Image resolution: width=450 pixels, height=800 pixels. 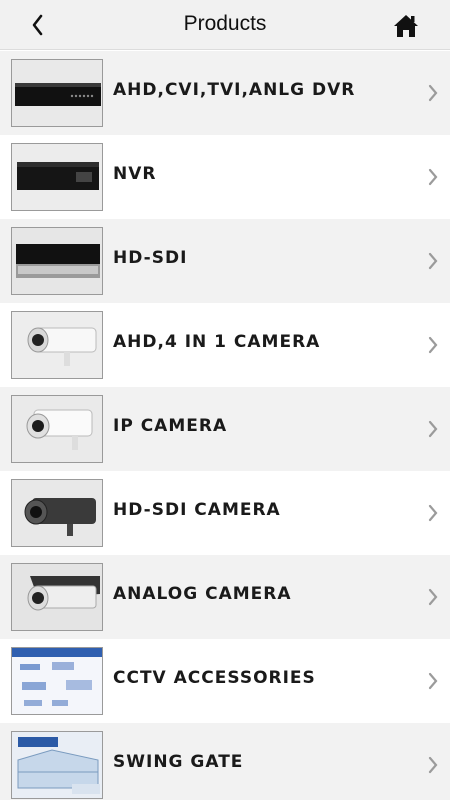 I want to click on product-label: HD-SDI CAMERA, so click(x=197, y=510).